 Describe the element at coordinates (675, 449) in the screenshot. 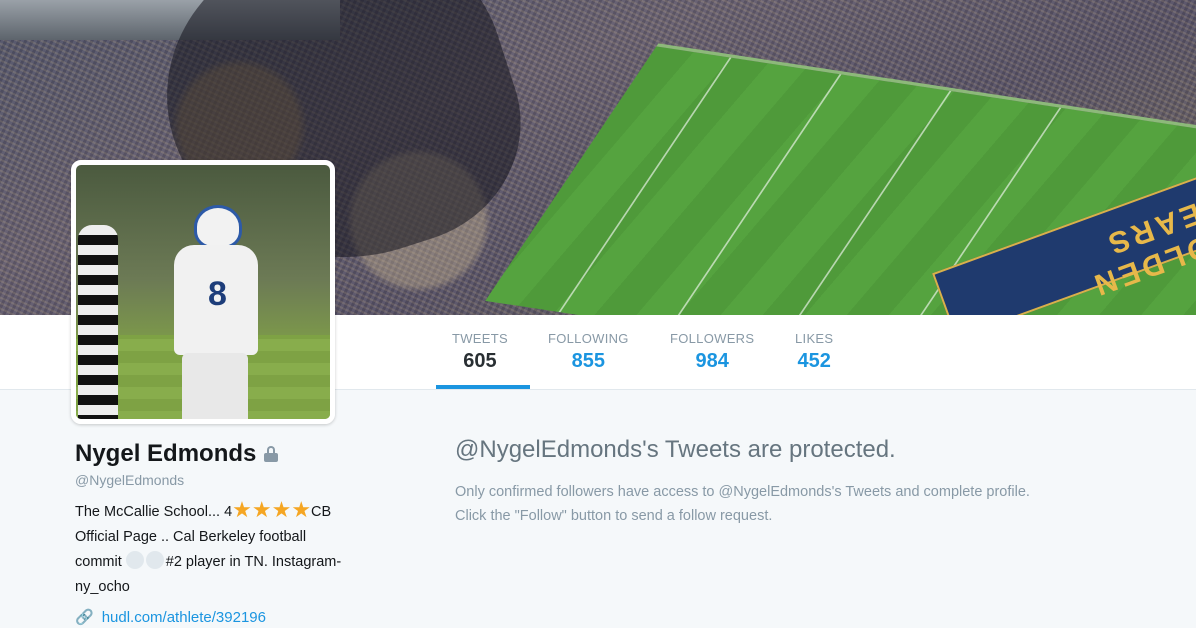

I see `protected-title: @NygelEdmonds's Tweets are protected.` at that location.